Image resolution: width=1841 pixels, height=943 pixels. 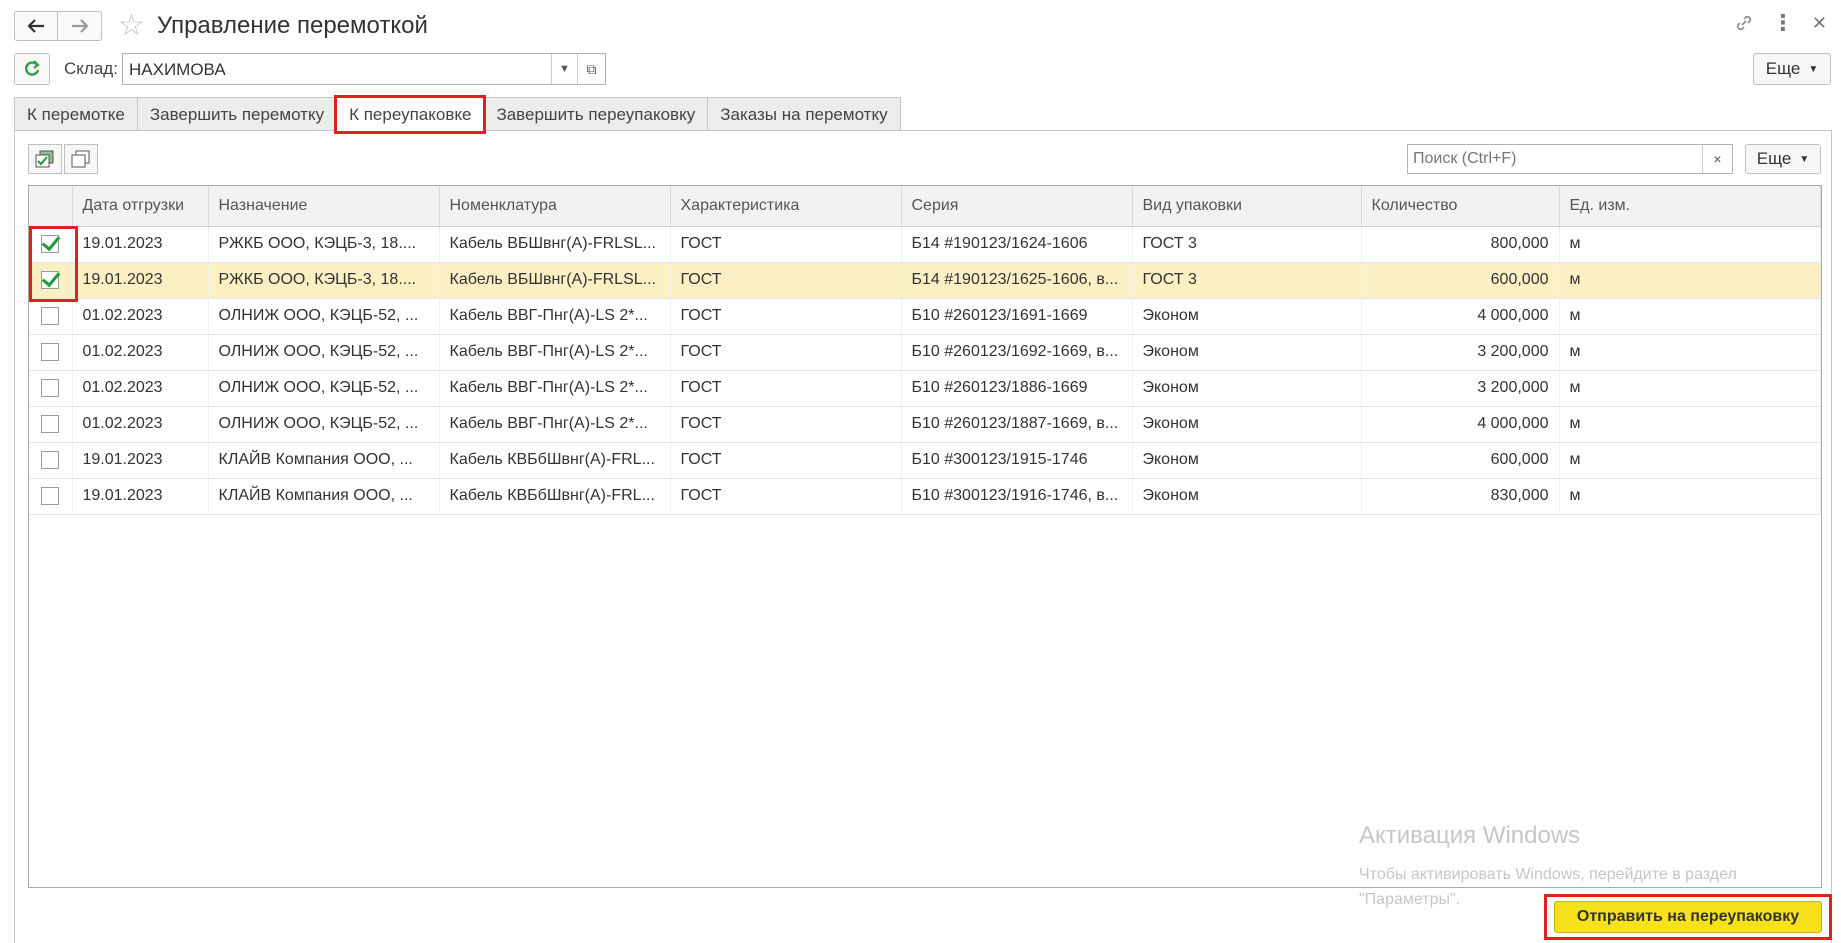 I want to click on uncheck-all-button, so click(x=81, y=159).